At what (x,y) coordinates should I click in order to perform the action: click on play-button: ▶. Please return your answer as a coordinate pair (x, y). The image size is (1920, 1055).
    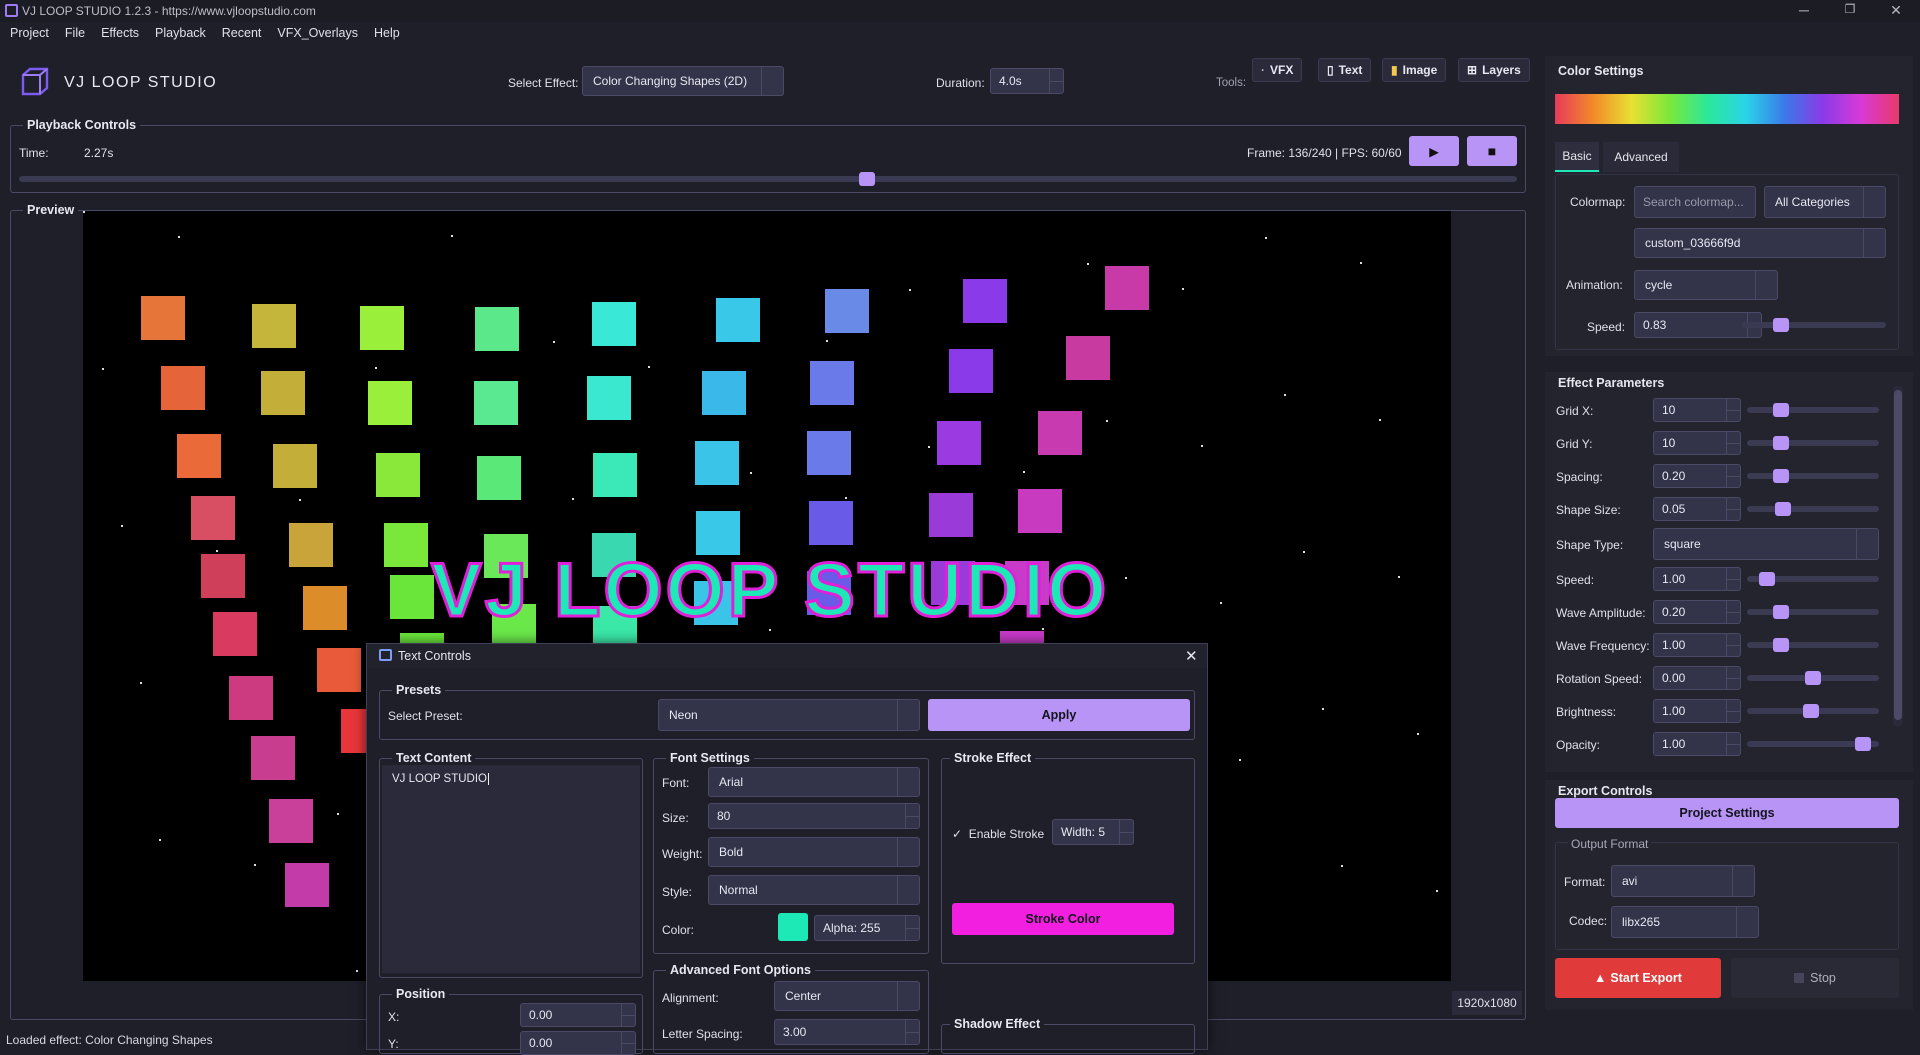
    Looking at the image, I should click on (1434, 151).